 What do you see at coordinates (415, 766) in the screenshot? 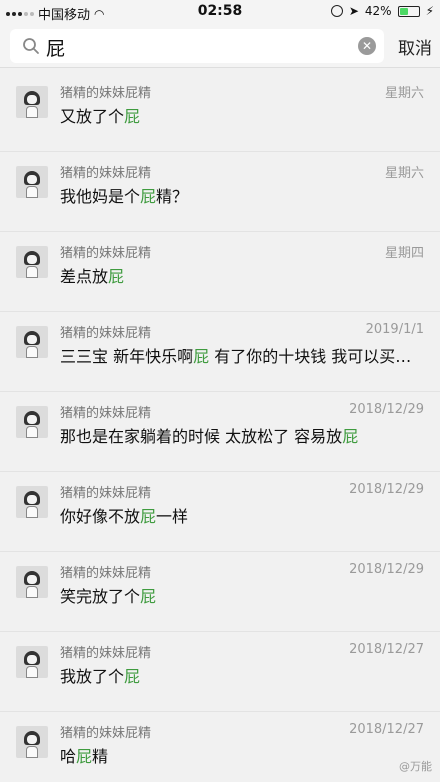
I see `watermark: @万能` at bounding box center [415, 766].